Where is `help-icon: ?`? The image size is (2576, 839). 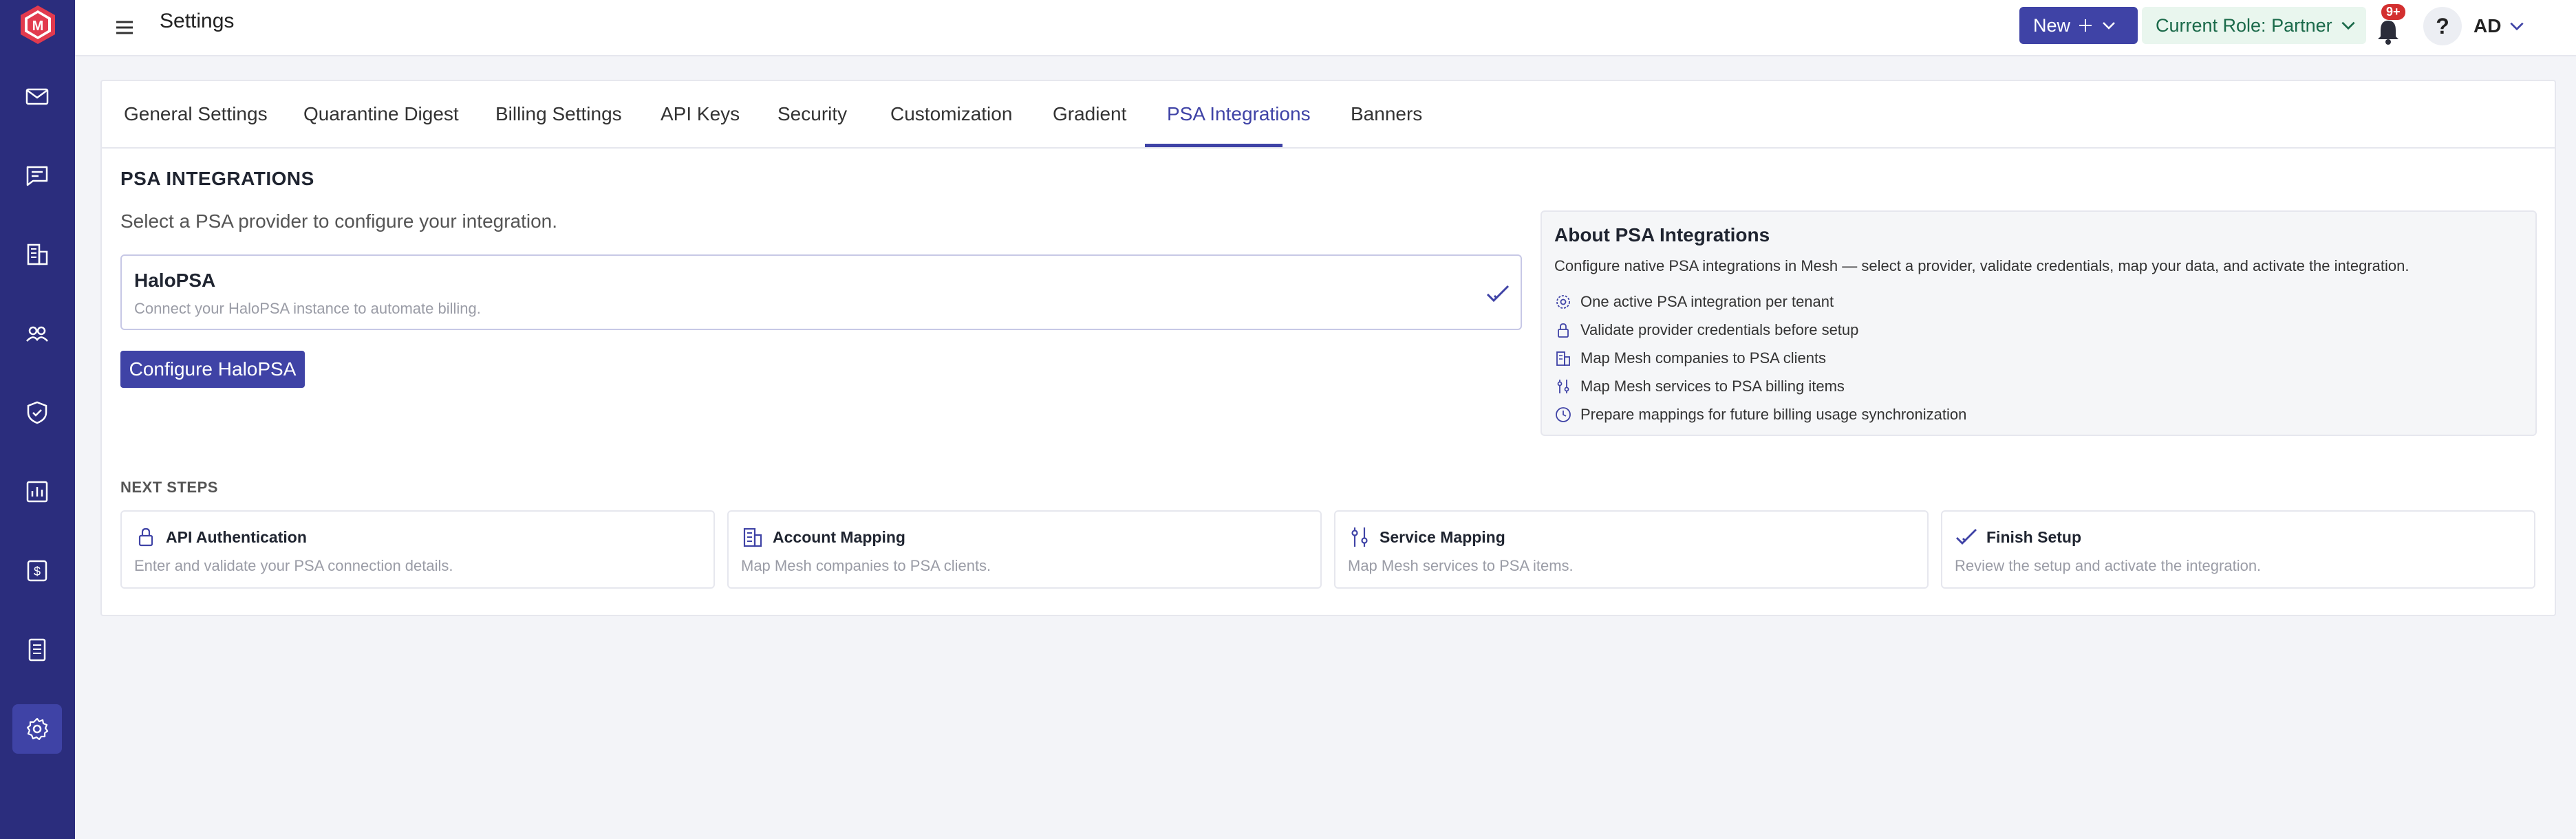
help-icon: ? is located at coordinates (2442, 26).